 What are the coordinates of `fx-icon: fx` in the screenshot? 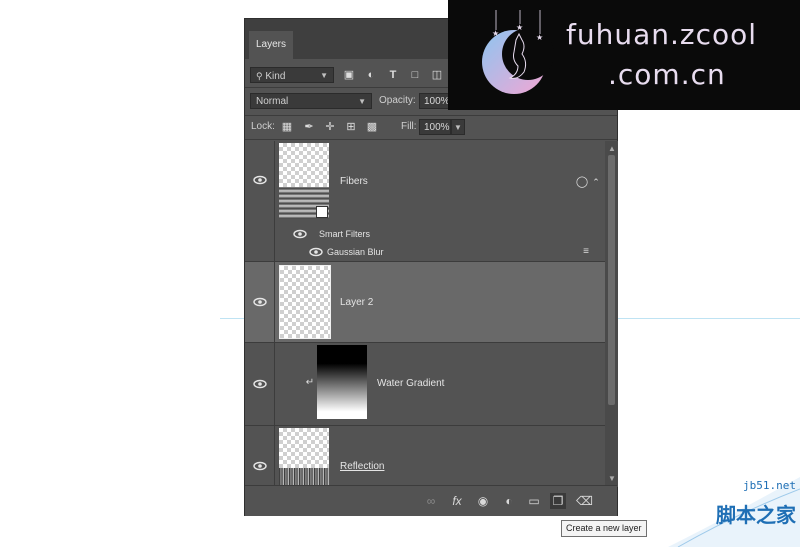 It's located at (457, 501).